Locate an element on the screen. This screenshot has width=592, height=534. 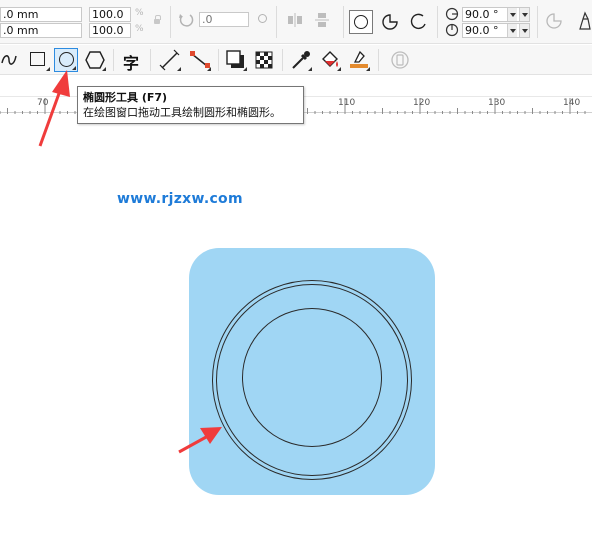
start-angle-field: 90.0 ° is located at coordinates (496, 14).